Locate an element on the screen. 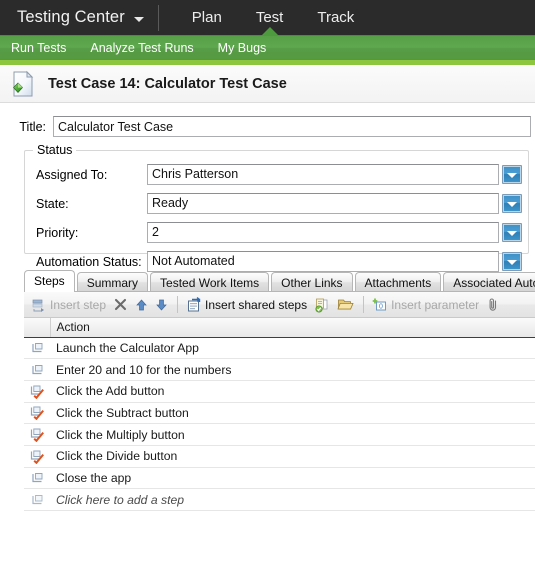 Image resolution: width=535 pixels, height=584 pixels. add-step-placeholder-text: Click here to add a step is located at coordinates (292, 499).